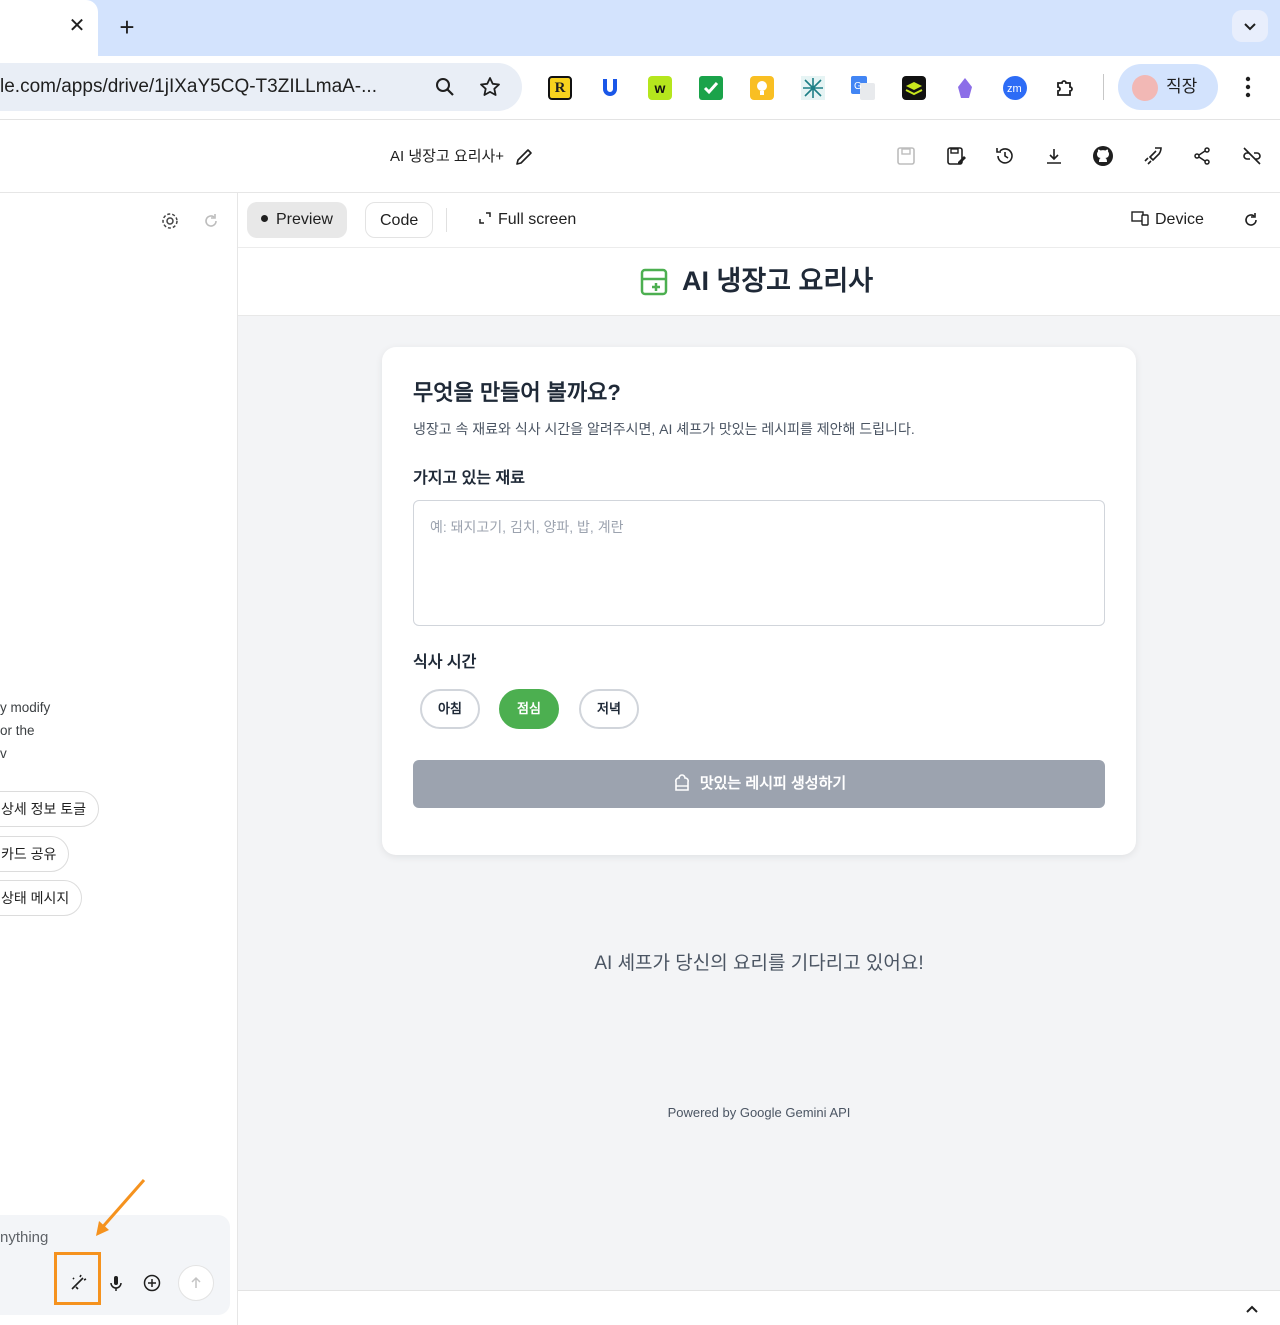 The height and width of the screenshot is (1325, 1280). I want to click on page-title: AI 냉장고 요리사, so click(778, 281).